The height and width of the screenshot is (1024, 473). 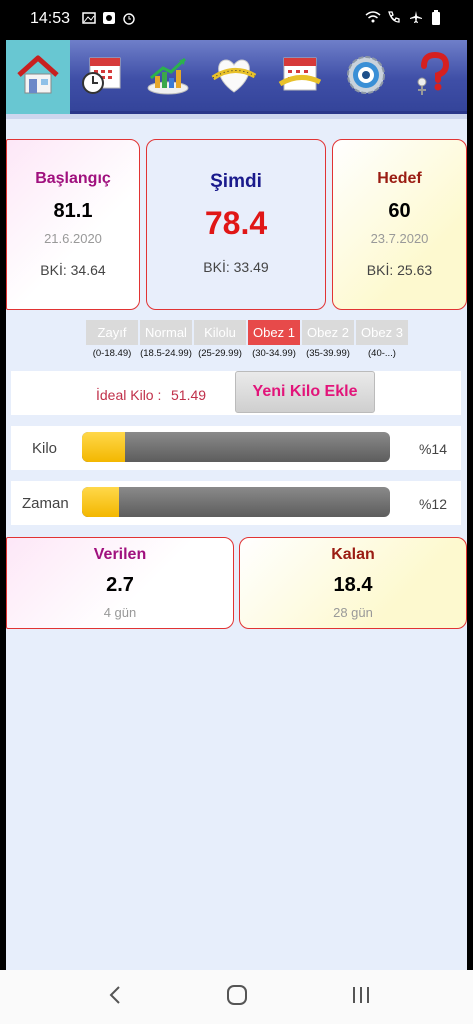 I want to click on status-bar: 14:53, so click(x=236, y=20).